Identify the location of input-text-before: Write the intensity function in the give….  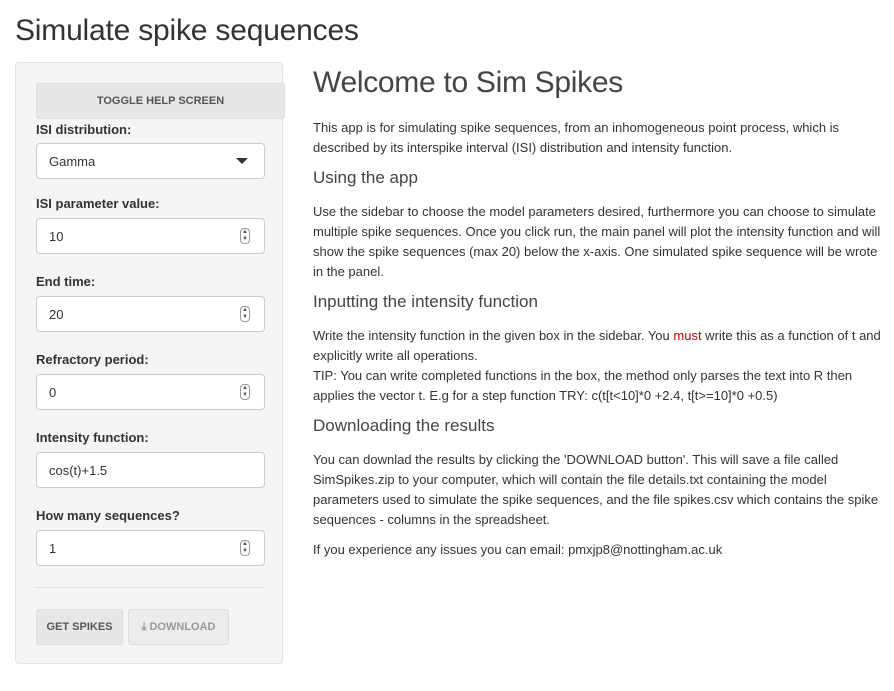
(493, 335).